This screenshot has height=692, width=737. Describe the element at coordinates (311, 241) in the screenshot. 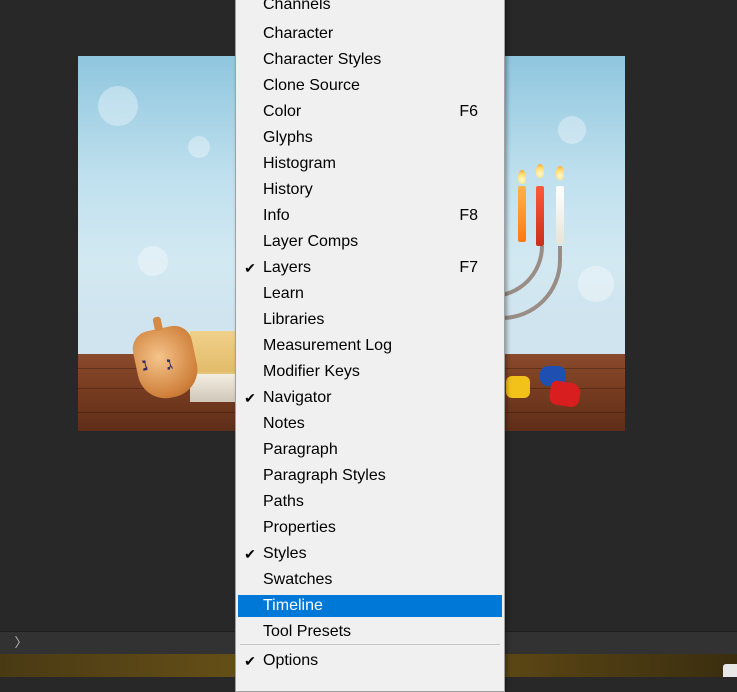

I see `menu-item-label: Layer Comps` at that location.